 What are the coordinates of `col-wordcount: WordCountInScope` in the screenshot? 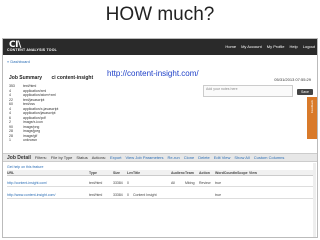 It's located at (232, 173).